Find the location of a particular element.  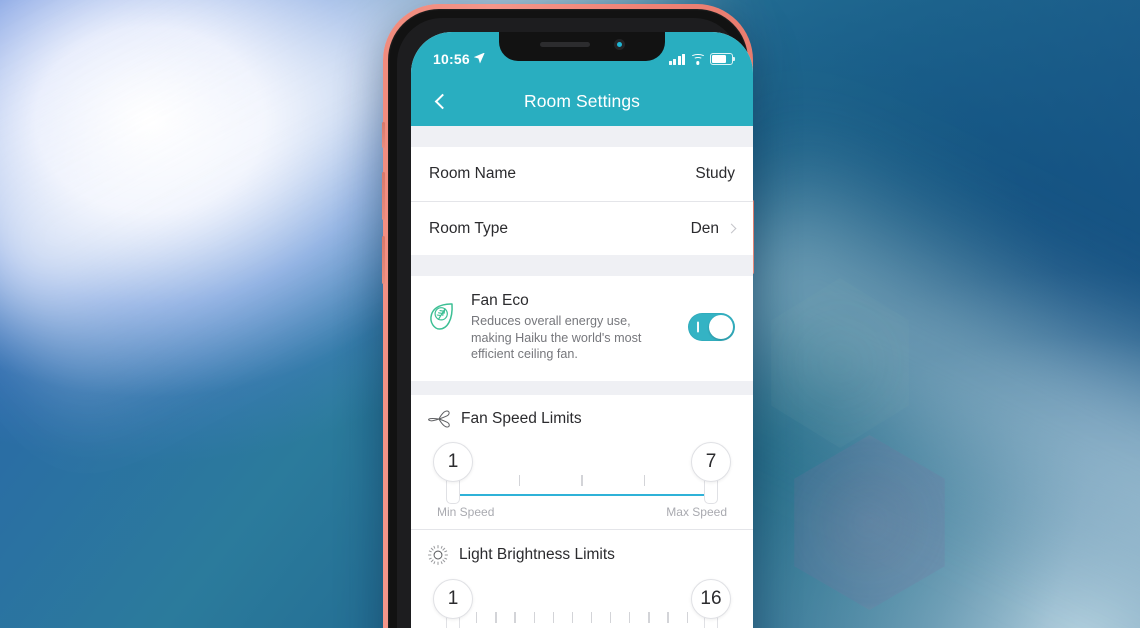

battery-icon is located at coordinates (721, 59).